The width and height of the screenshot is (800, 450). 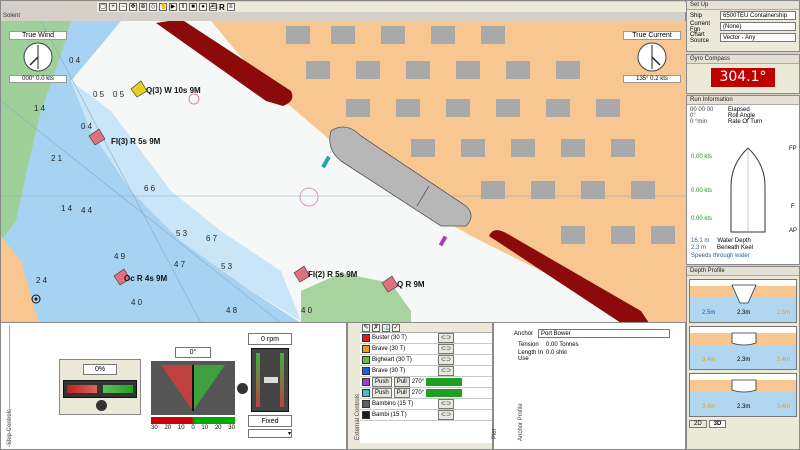 What do you see at coordinates (604, 333) in the screenshot?
I see `anchor-select: Port Bower` at bounding box center [604, 333].